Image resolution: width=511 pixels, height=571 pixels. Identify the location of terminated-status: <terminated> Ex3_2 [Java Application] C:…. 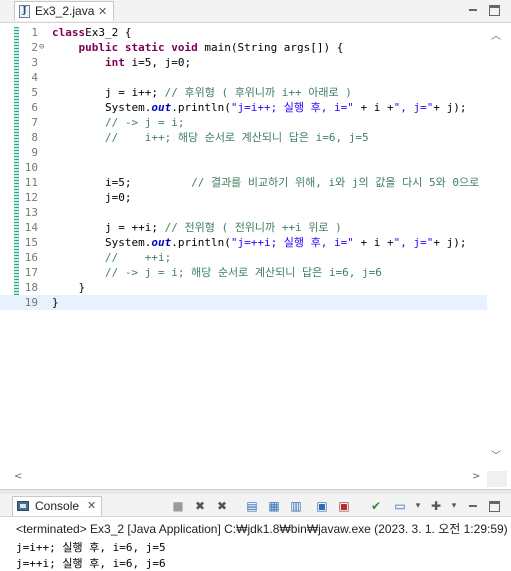
(262, 529).